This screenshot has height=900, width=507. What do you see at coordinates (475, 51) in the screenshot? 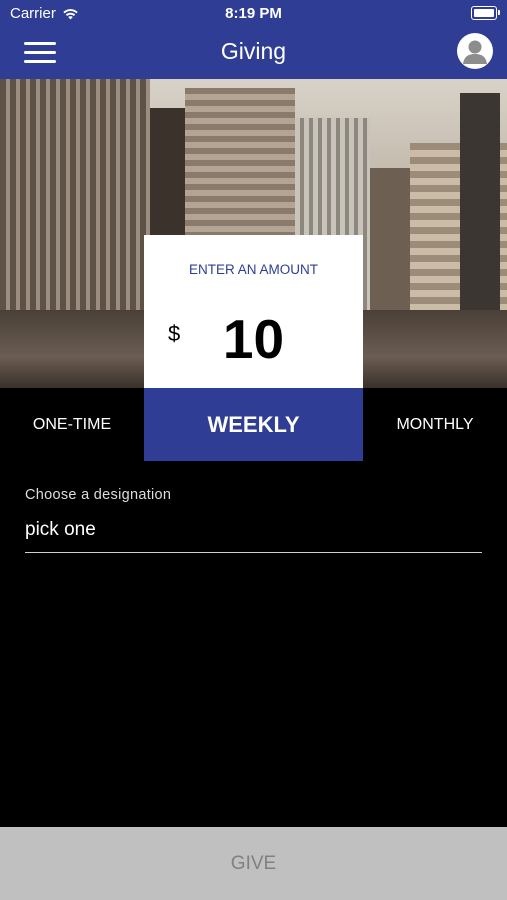
I see `user-avatar-icon` at bounding box center [475, 51].